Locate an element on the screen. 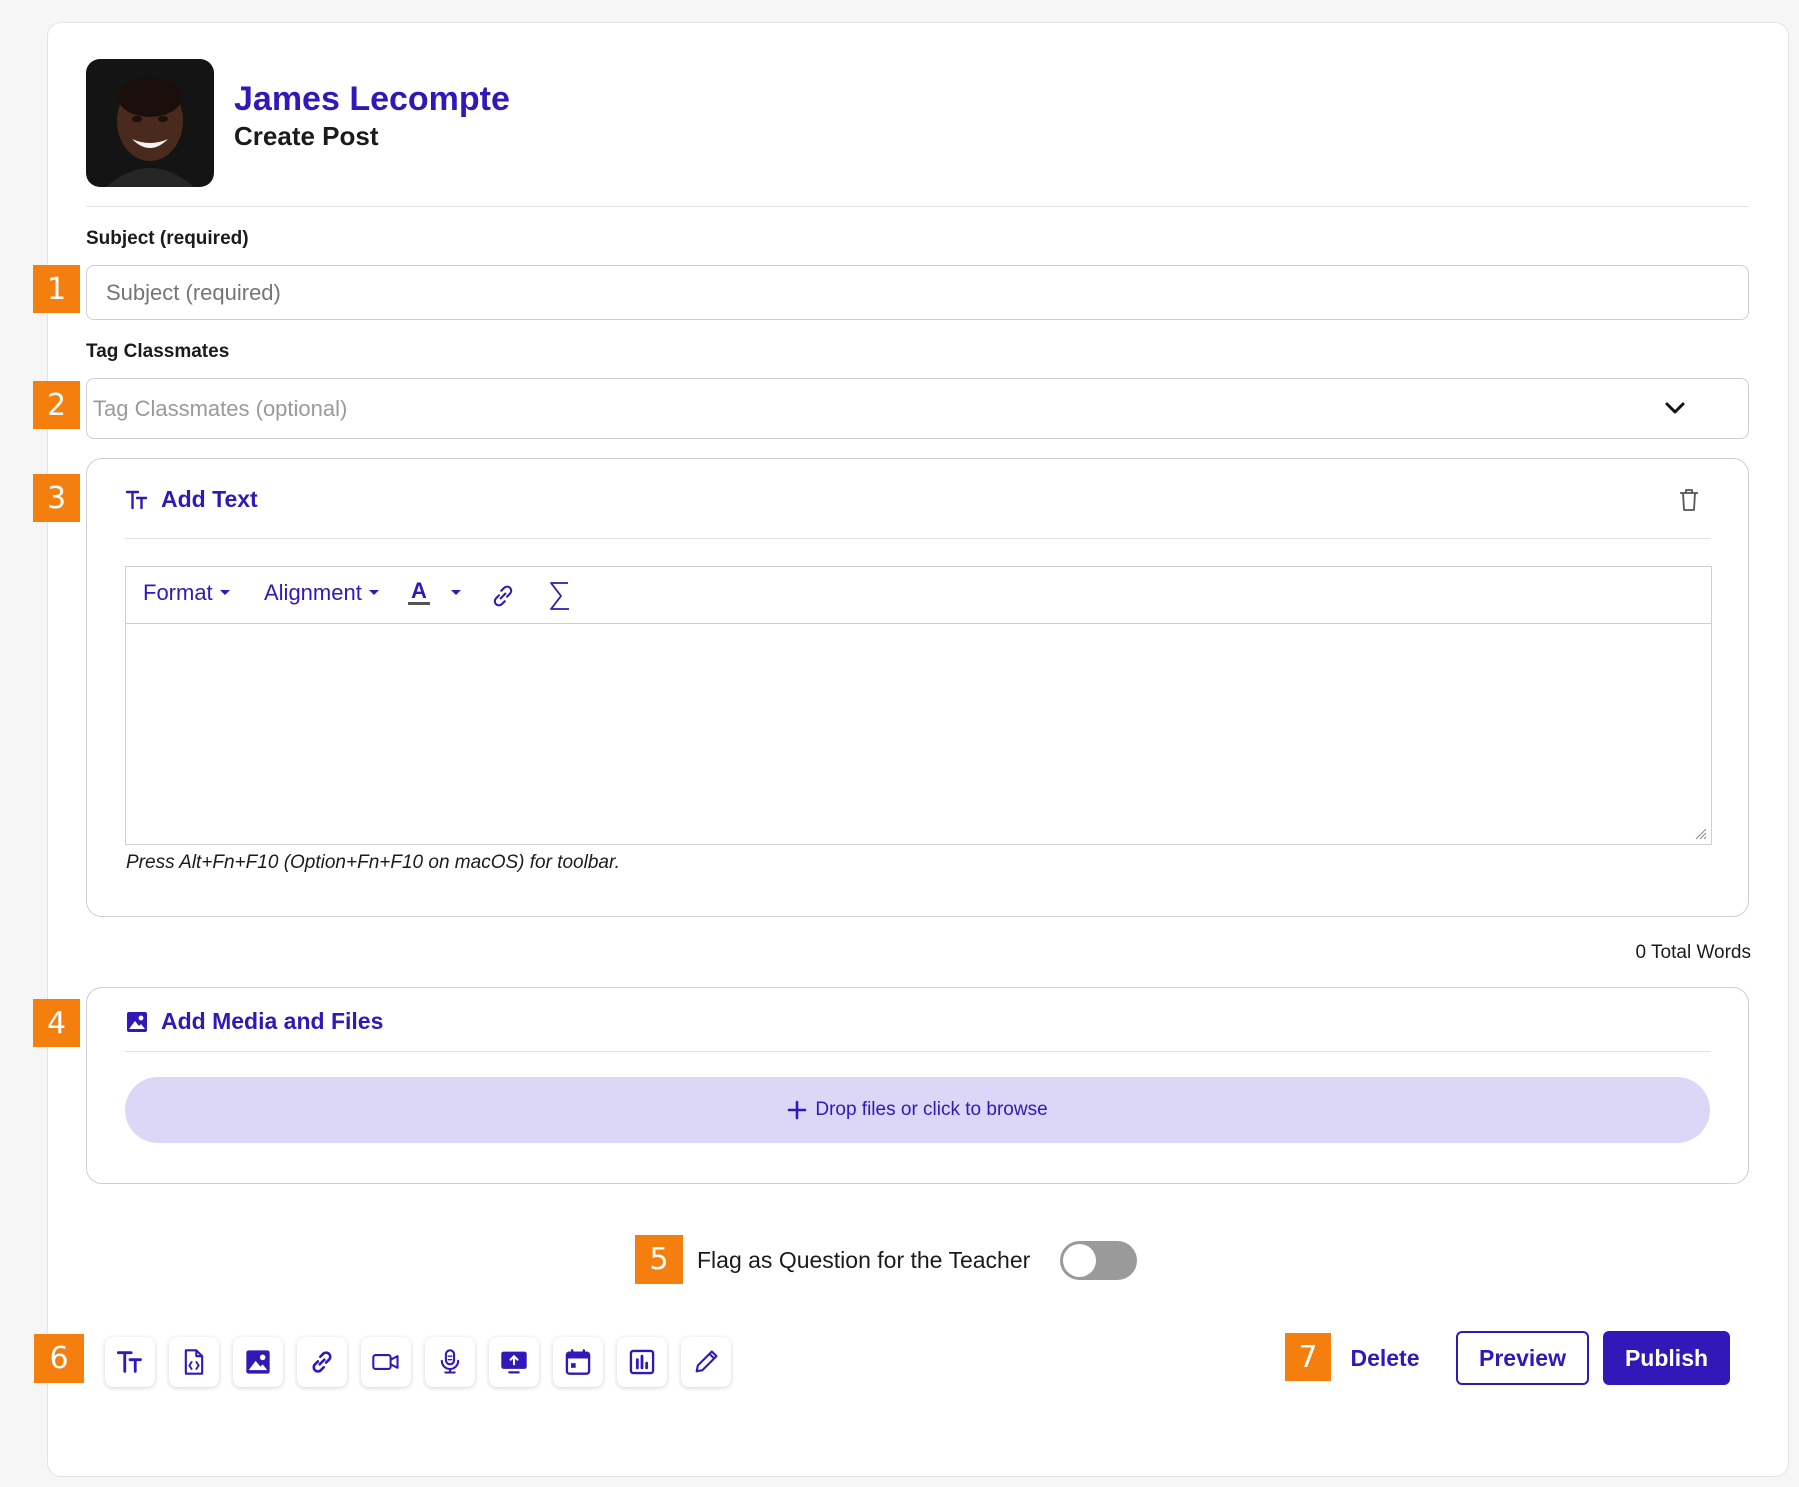  marker-4: 4 is located at coordinates (56, 1023).